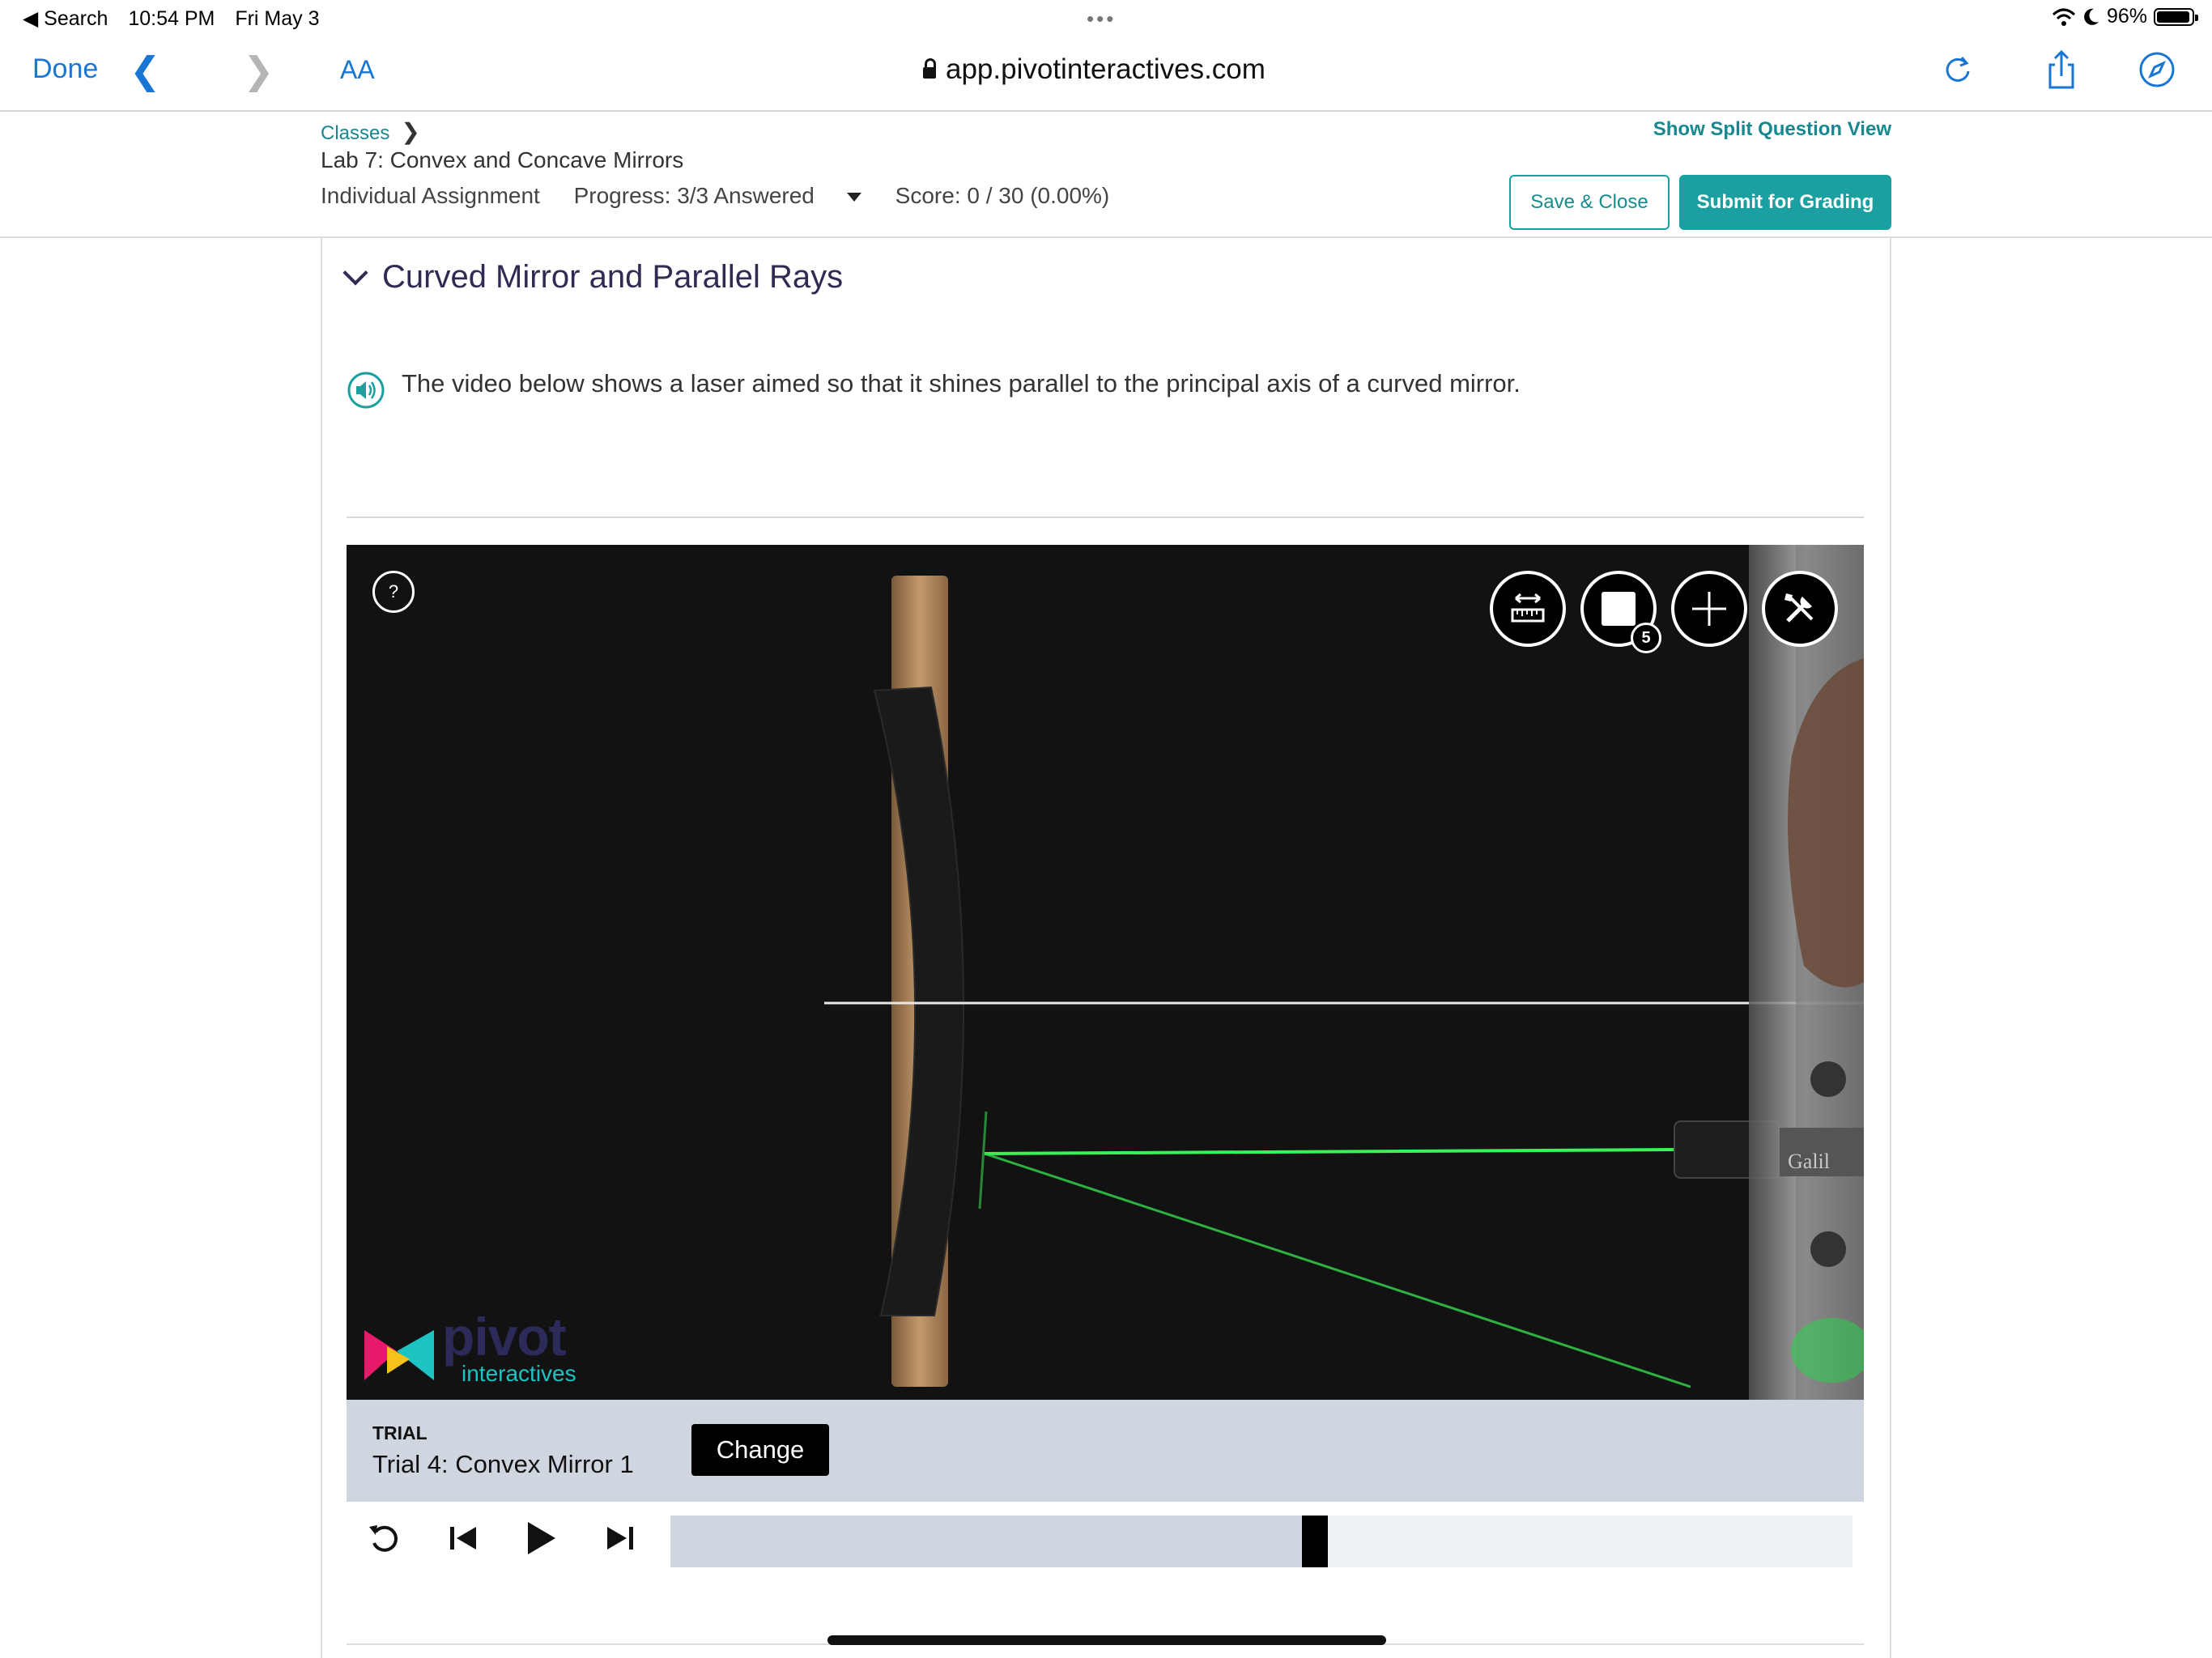  I want to click on chevron-down-icon, so click(355, 272).